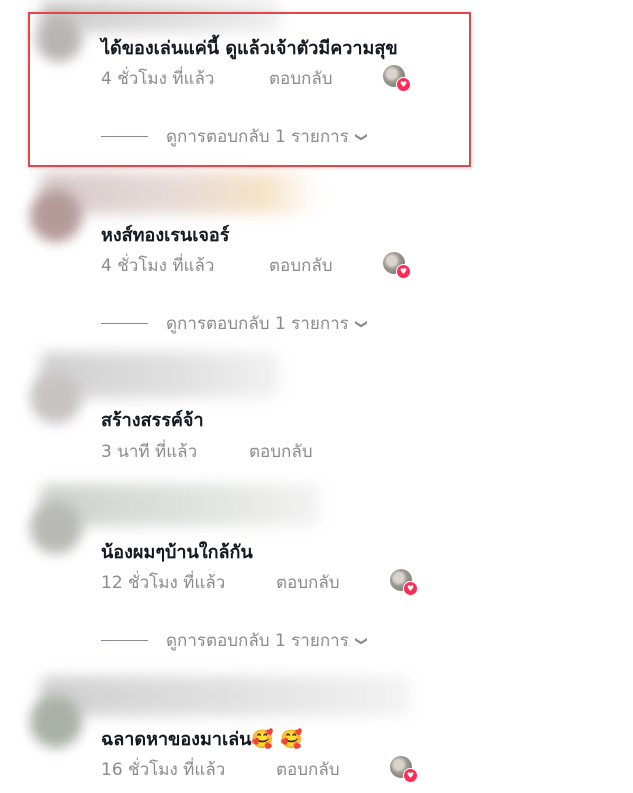  I want to click on comment-text: หงส์ทองเรนเจอร์, so click(165, 235).